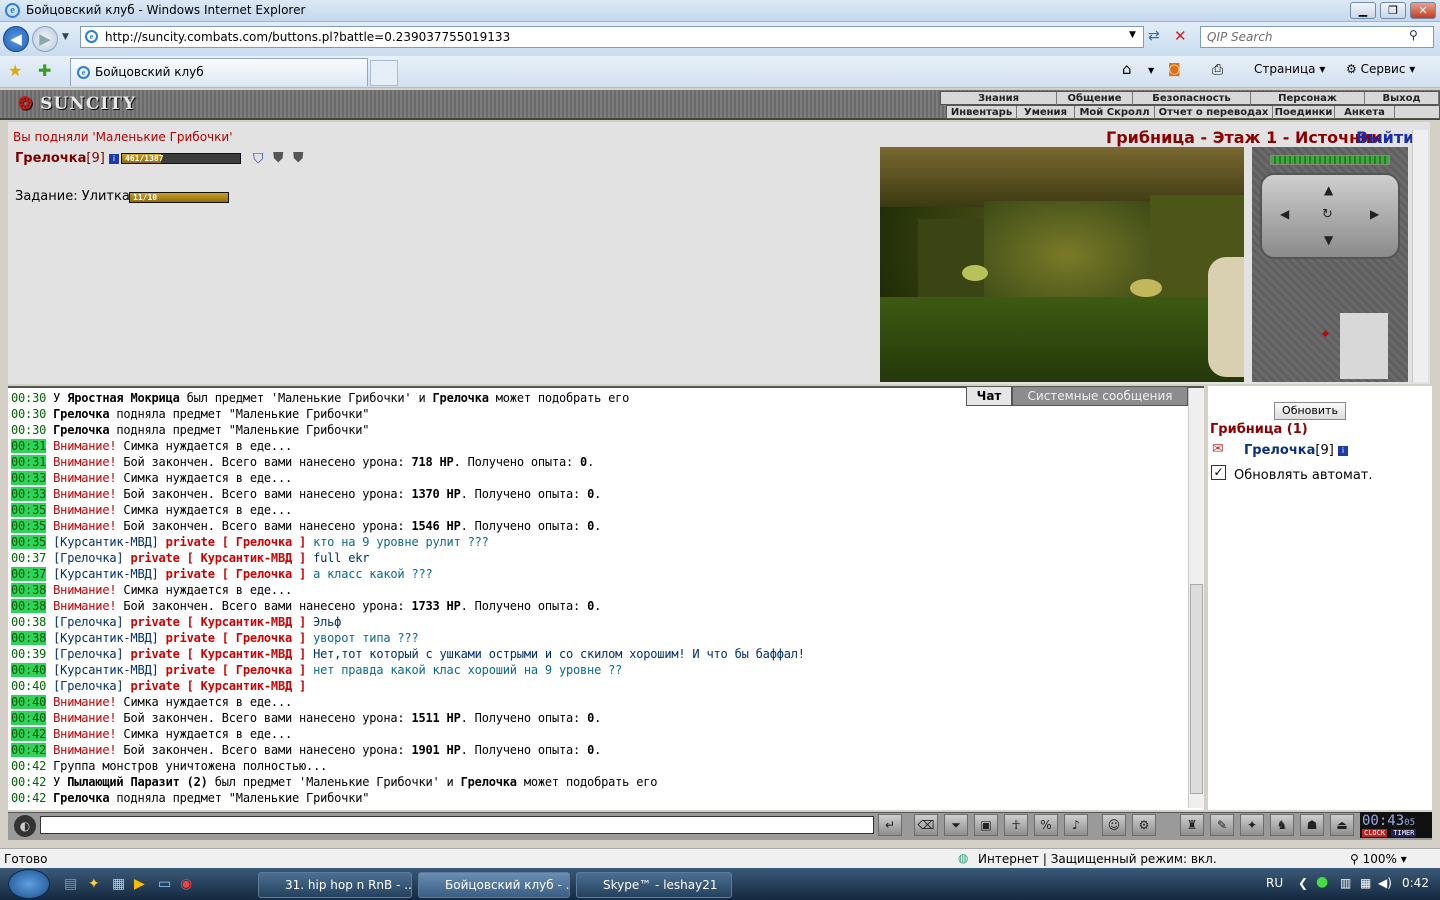  I want to click on chat-scroll-thumb, so click(1196, 689).